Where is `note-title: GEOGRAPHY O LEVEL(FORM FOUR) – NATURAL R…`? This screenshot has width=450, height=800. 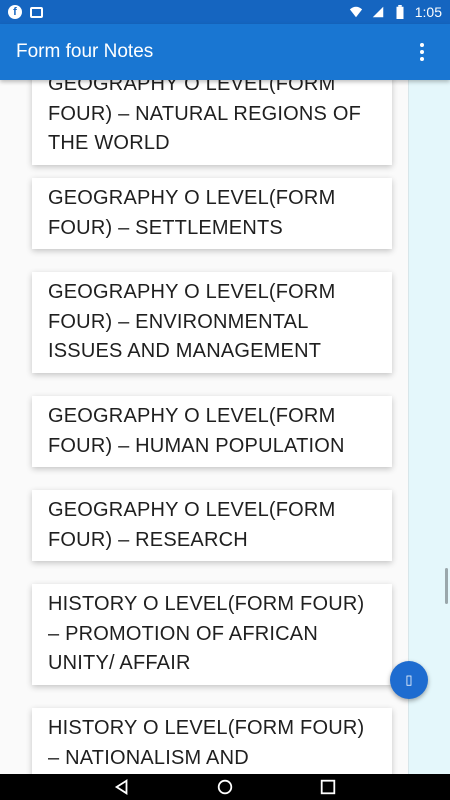
note-title: GEOGRAPHY O LEVEL(FORM FOUR) – NATURAL R… is located at coordinates (205, 117).